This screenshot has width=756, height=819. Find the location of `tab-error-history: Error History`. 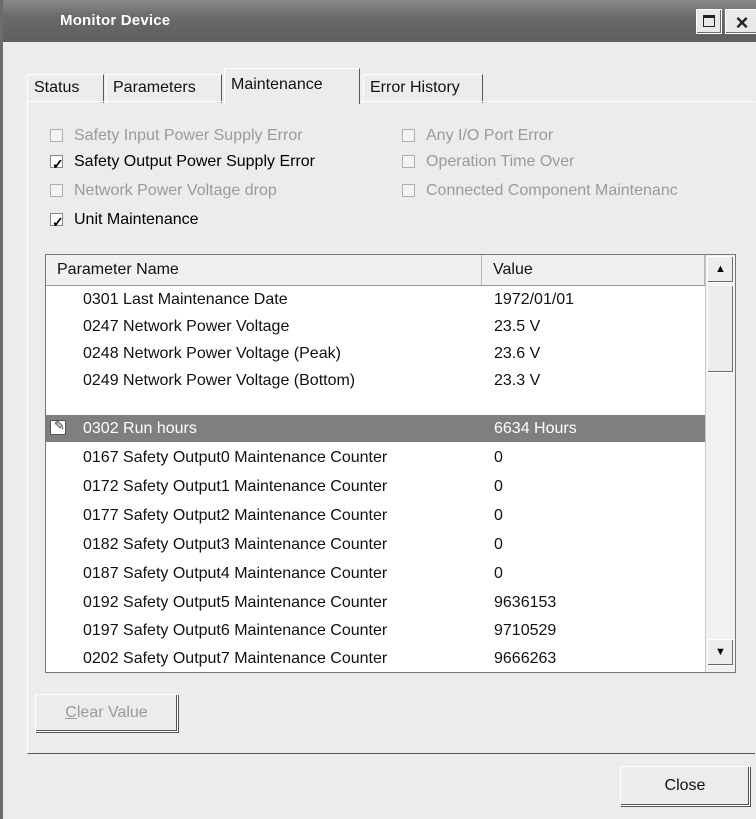

tab-error-history: Error History is located at coordinates (423, 88).